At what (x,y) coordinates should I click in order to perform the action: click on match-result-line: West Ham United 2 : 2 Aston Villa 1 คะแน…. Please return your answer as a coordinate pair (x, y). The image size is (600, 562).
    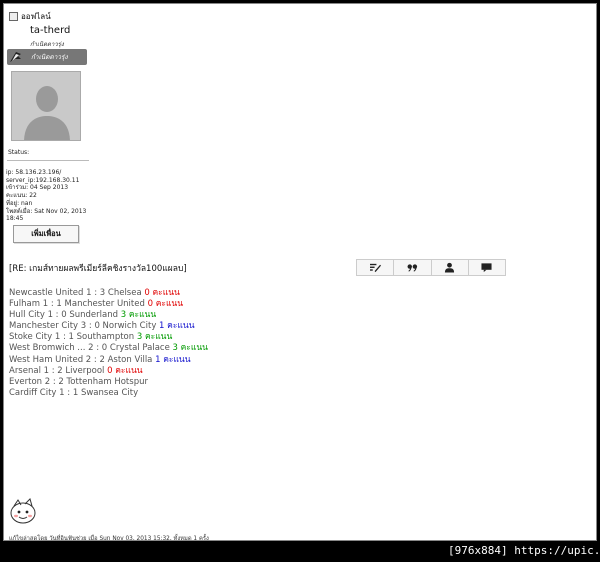
    Looking at the image, I should click on (108, 360).